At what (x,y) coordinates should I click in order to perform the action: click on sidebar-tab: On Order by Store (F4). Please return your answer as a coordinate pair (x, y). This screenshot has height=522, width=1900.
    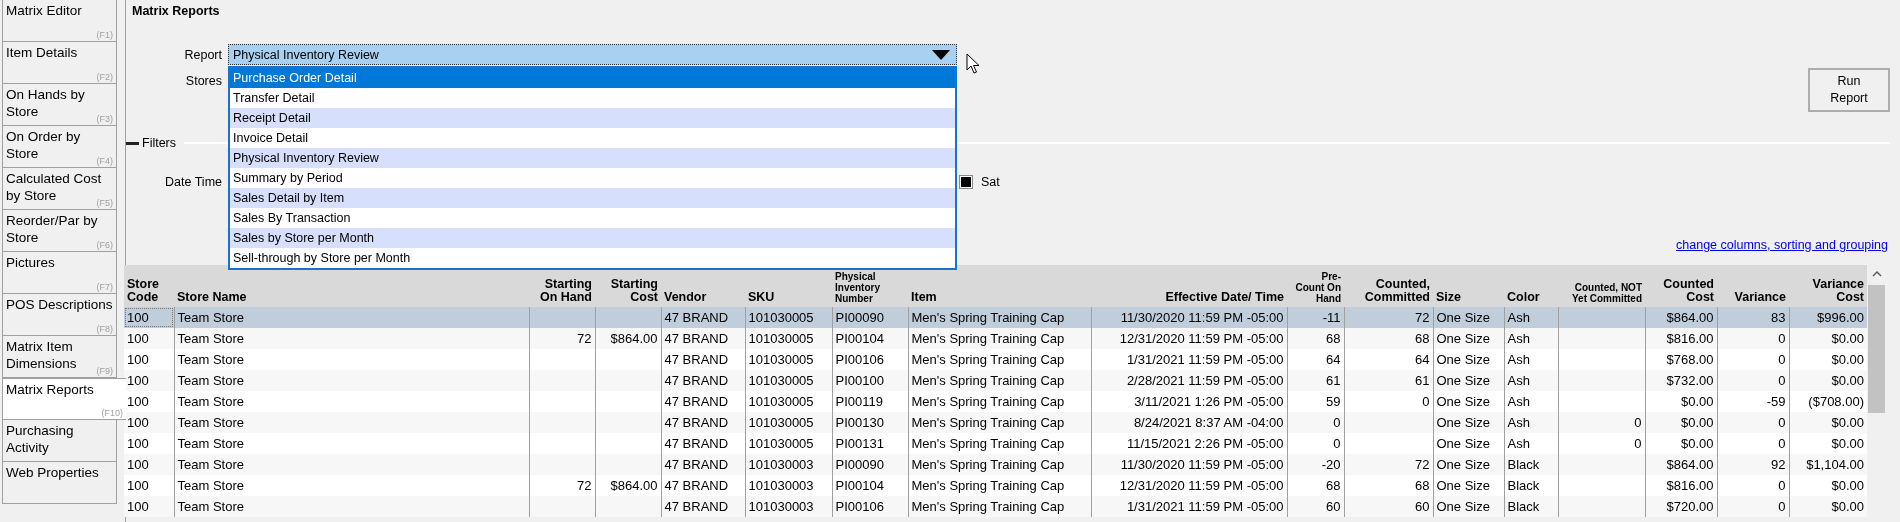
    Looking at the image, I should click on (59, 147).